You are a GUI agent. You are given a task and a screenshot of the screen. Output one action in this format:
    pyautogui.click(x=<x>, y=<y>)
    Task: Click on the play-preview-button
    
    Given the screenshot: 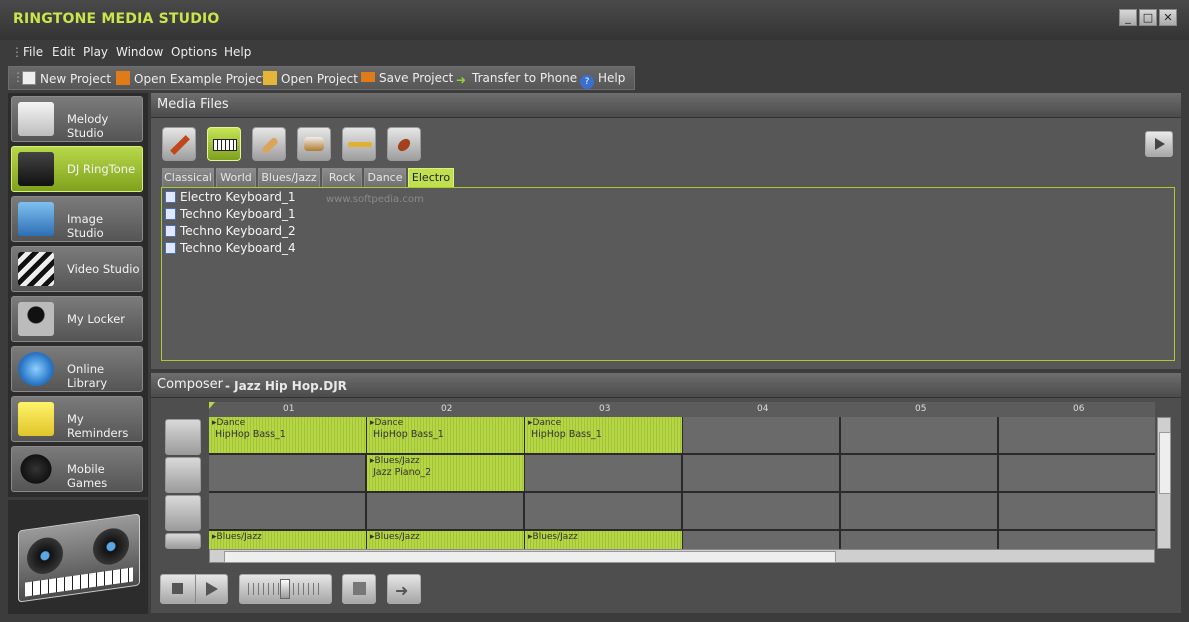 What is the action you would take?
    pyautogui.click(x=1159, y=144)
    